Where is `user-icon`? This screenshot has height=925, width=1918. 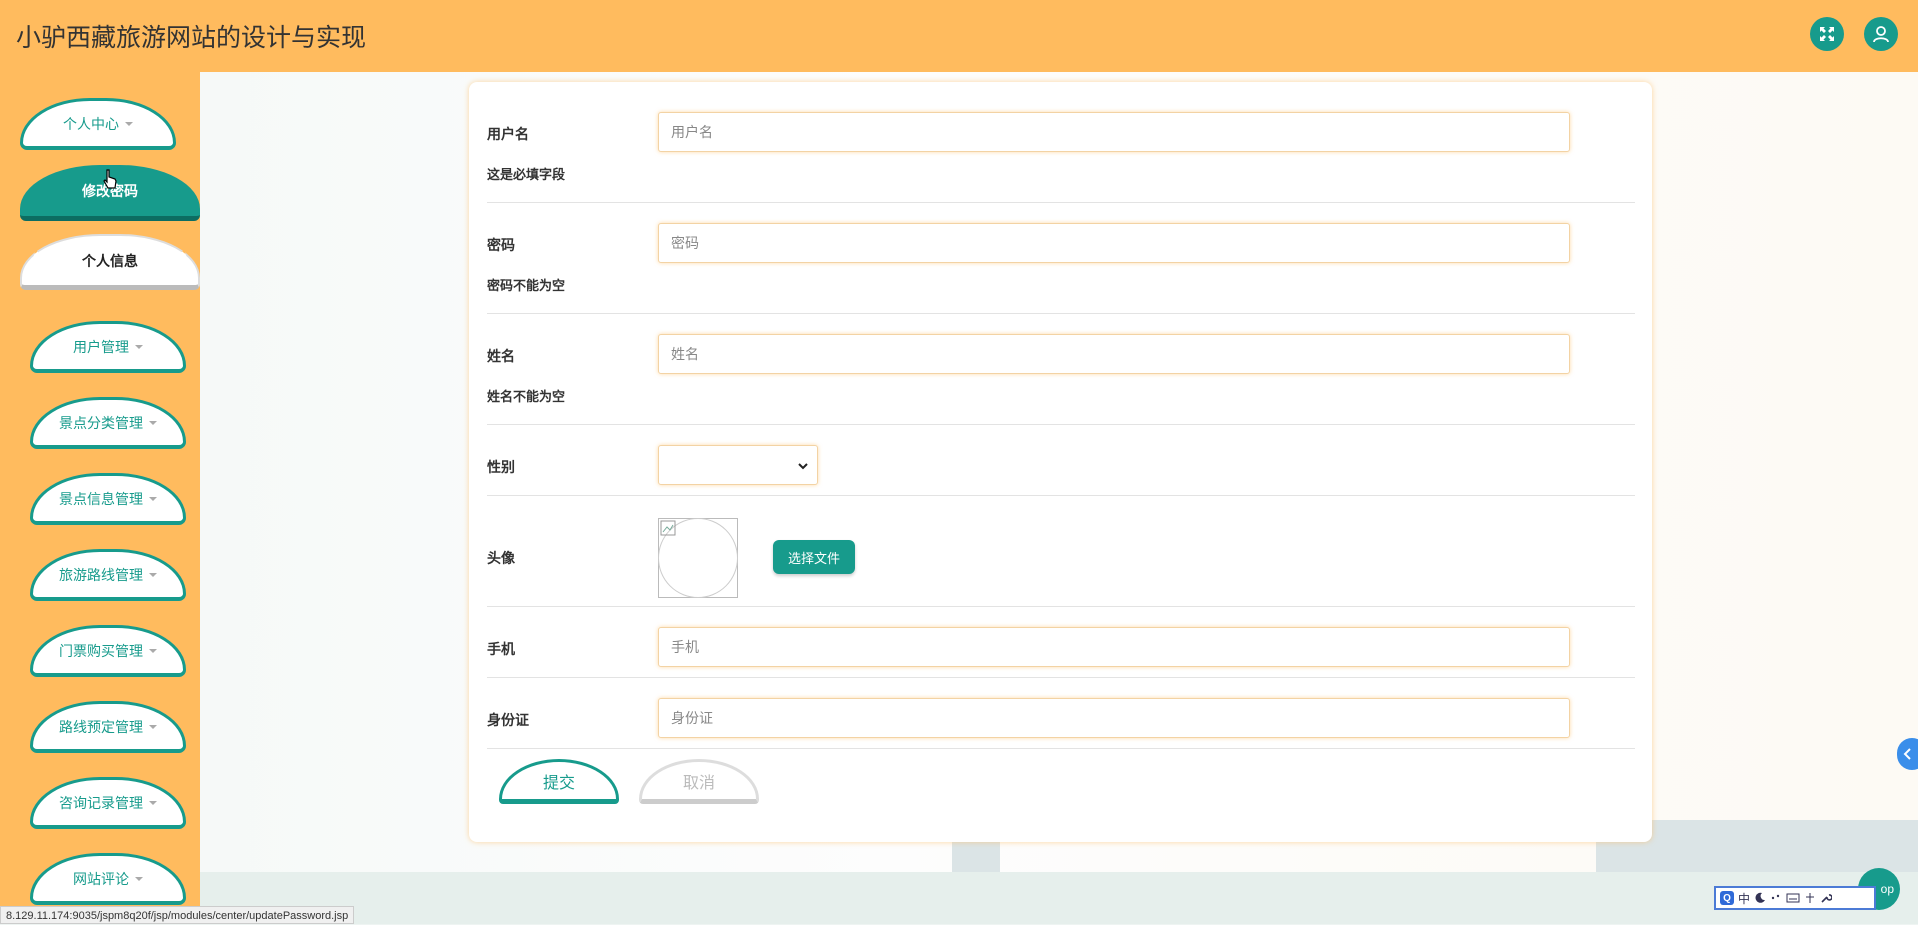
user-icon is located at coordinates (1881, 34).